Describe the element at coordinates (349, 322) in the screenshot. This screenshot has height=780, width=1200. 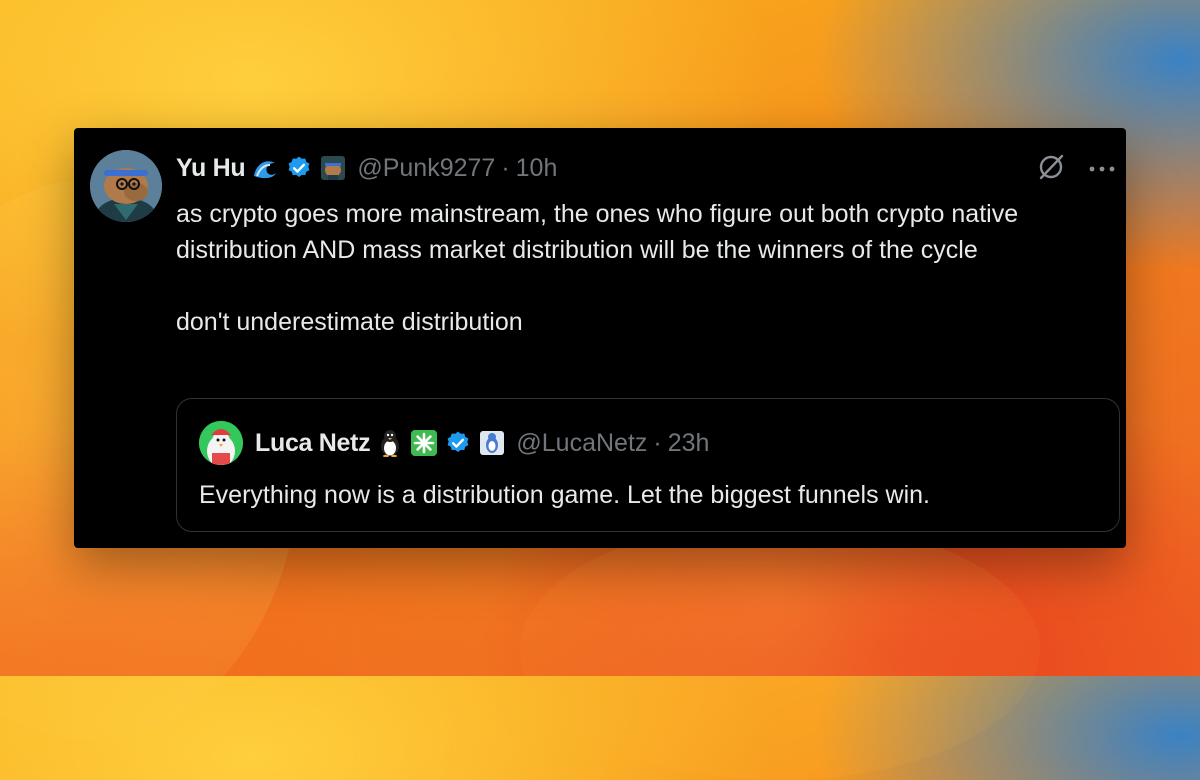
I see `tweet-paragraph: don't underestimate distribution` at that location.